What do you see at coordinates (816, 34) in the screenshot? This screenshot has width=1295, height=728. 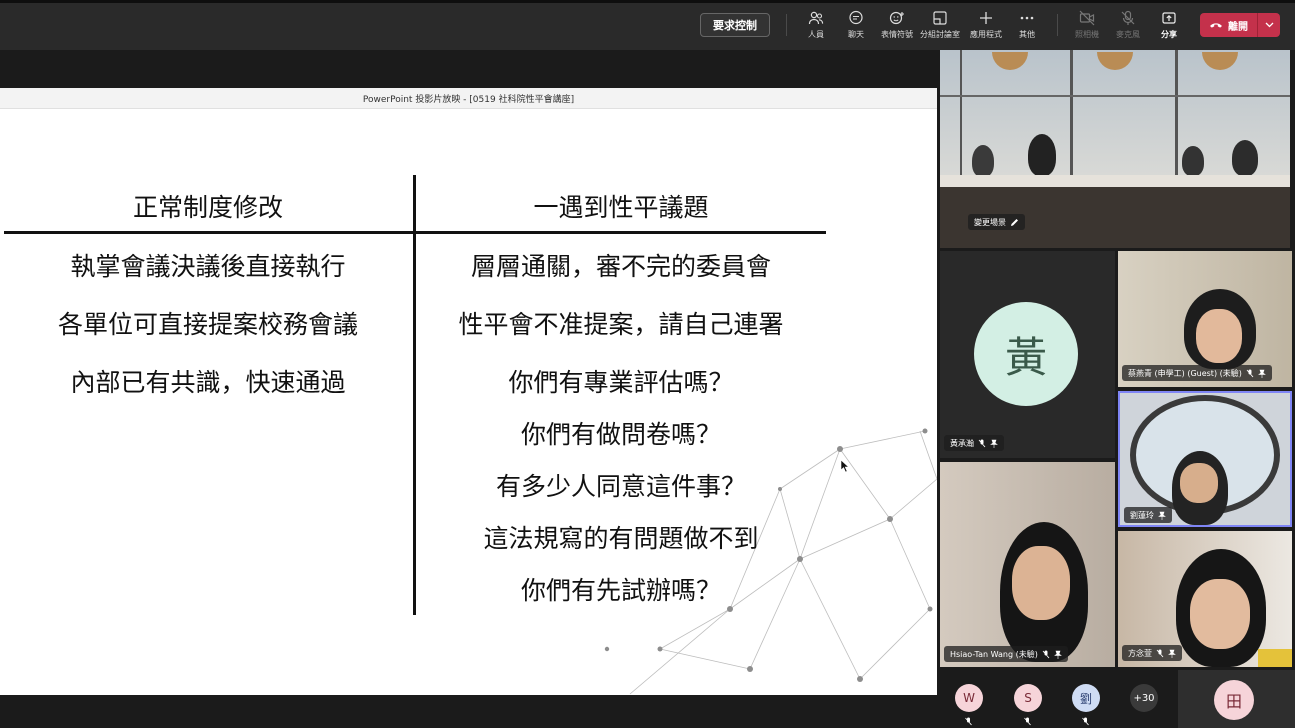 I see `people-label: 人員` at bounding box center [816, 34].